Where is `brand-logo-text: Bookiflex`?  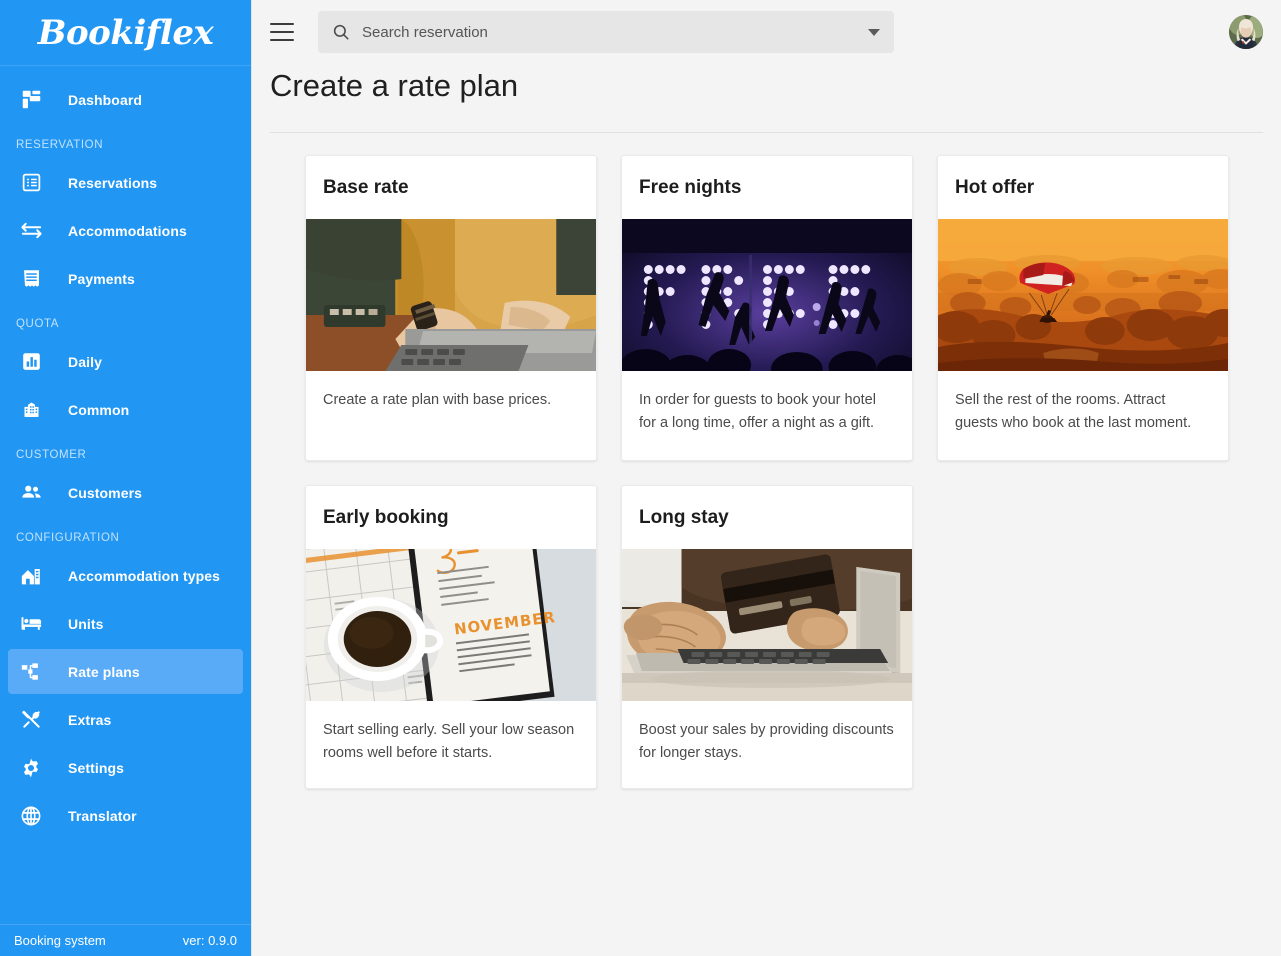 brand-logo-text: Bookiflex is located at coordinates (125, 32).